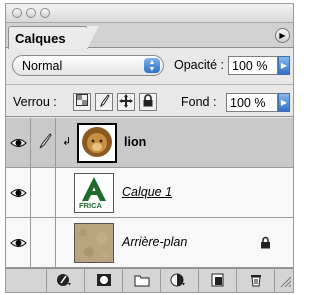  What do you see at coordinates (265, 242) in the screenshot?
I see `layer-lock-icon` at bounding box center [265, 242].